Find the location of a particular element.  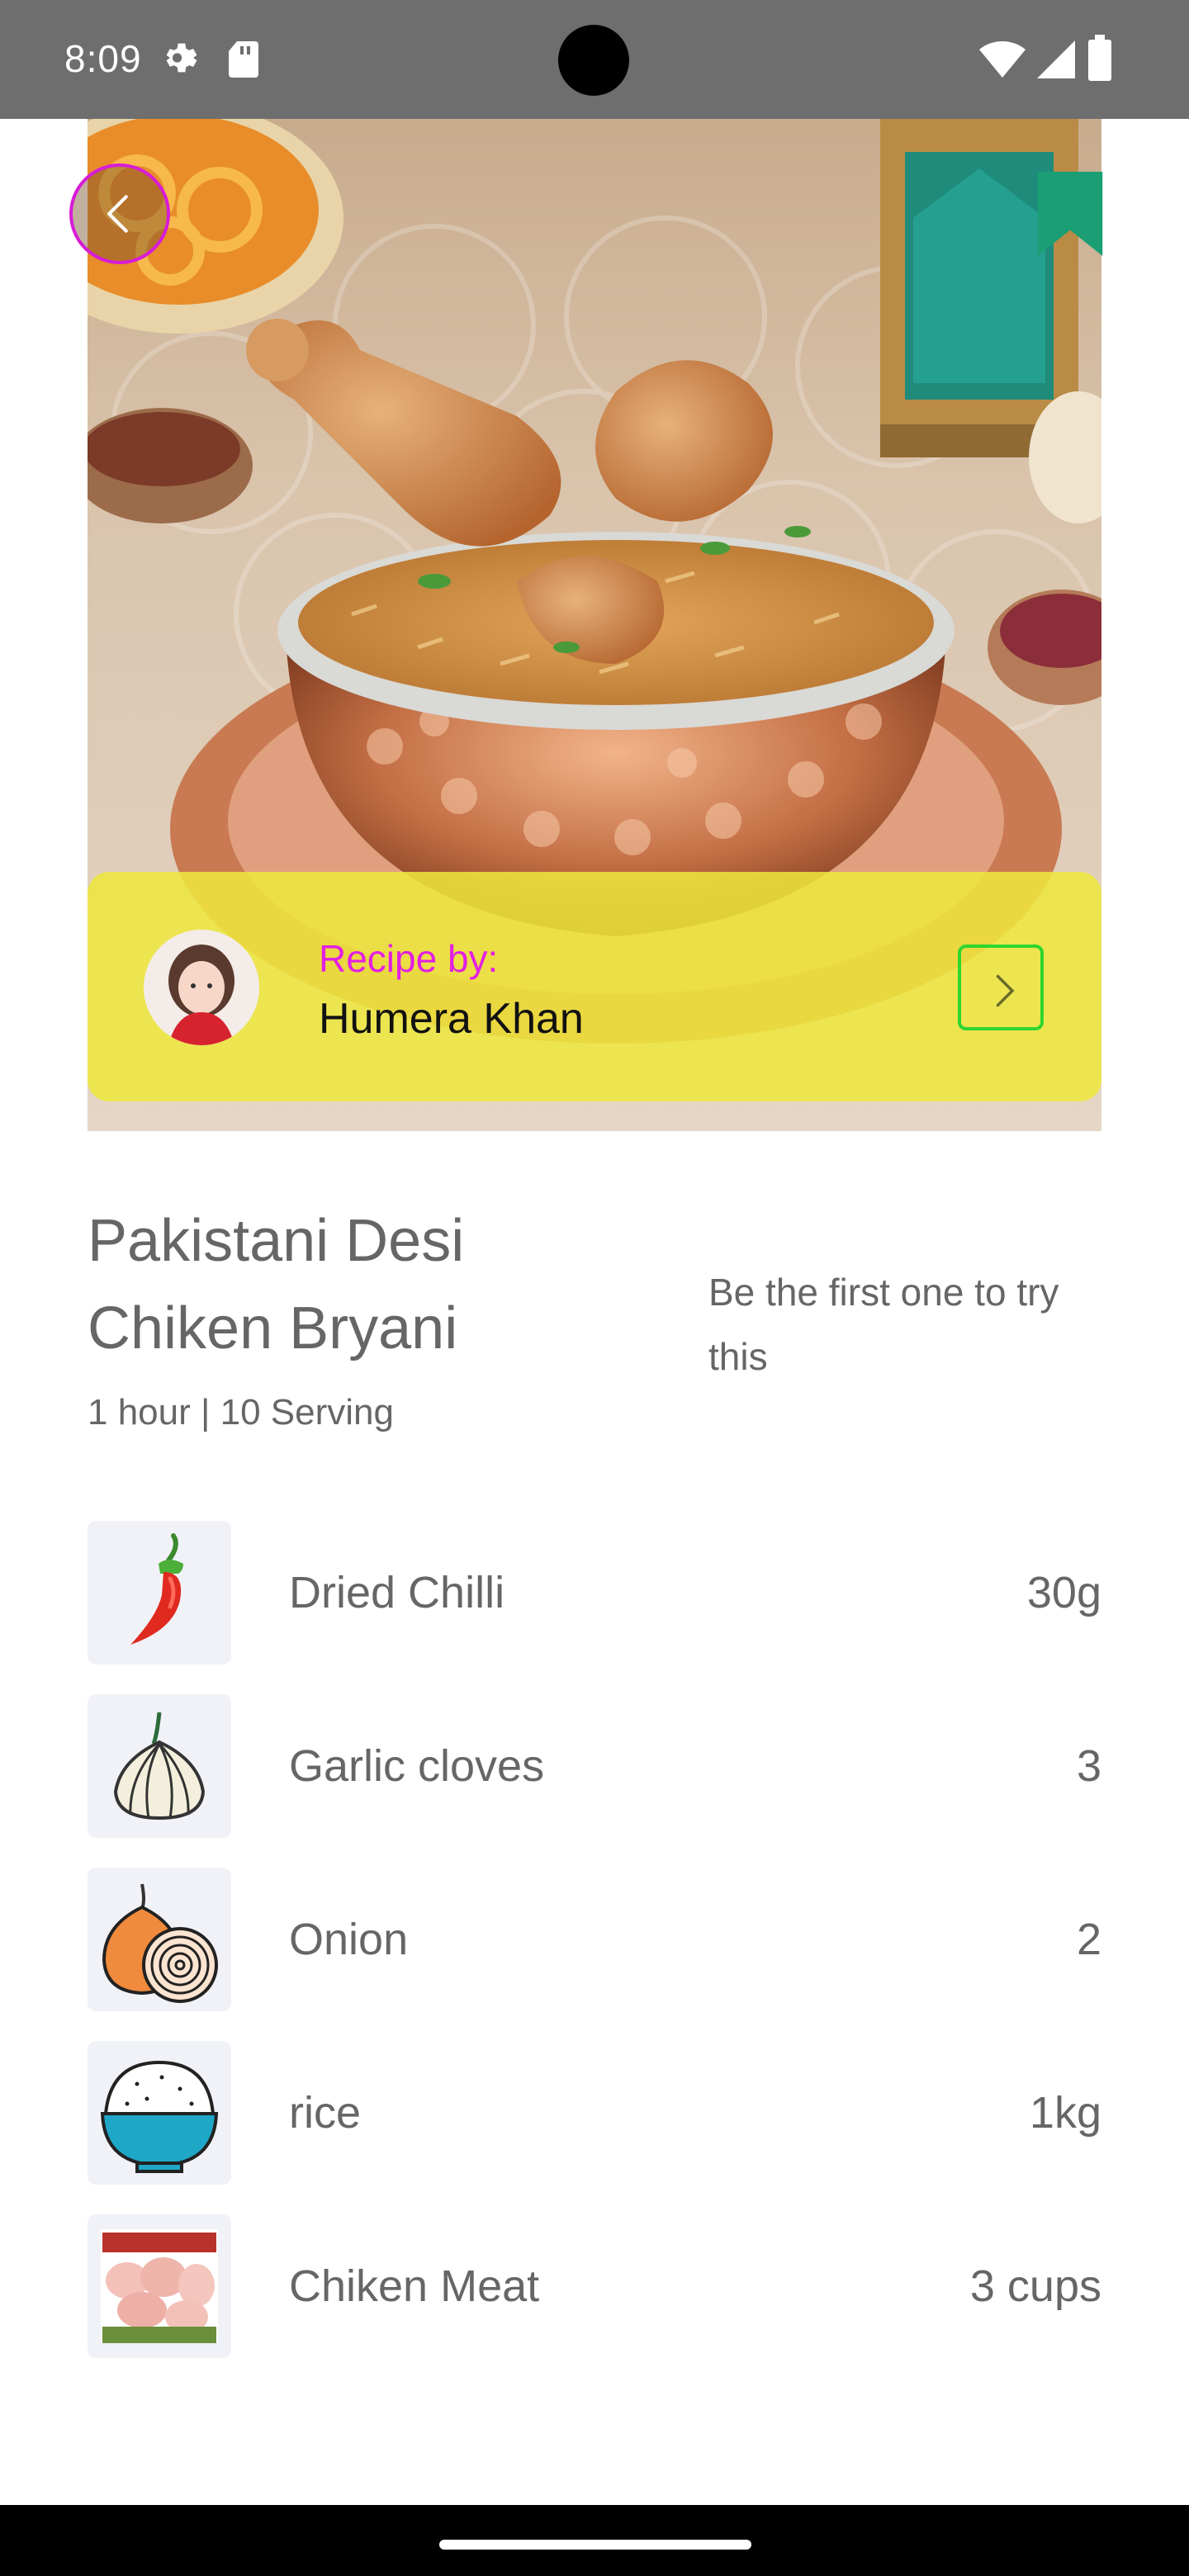

signal-icon is located at coordinates (1056, 59).